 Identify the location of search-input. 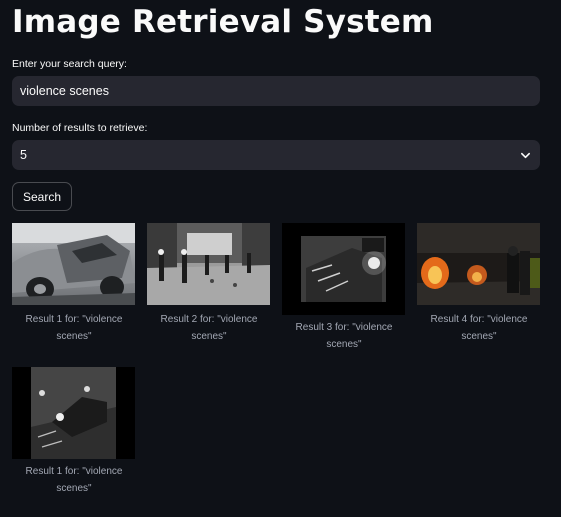
(276, 91).